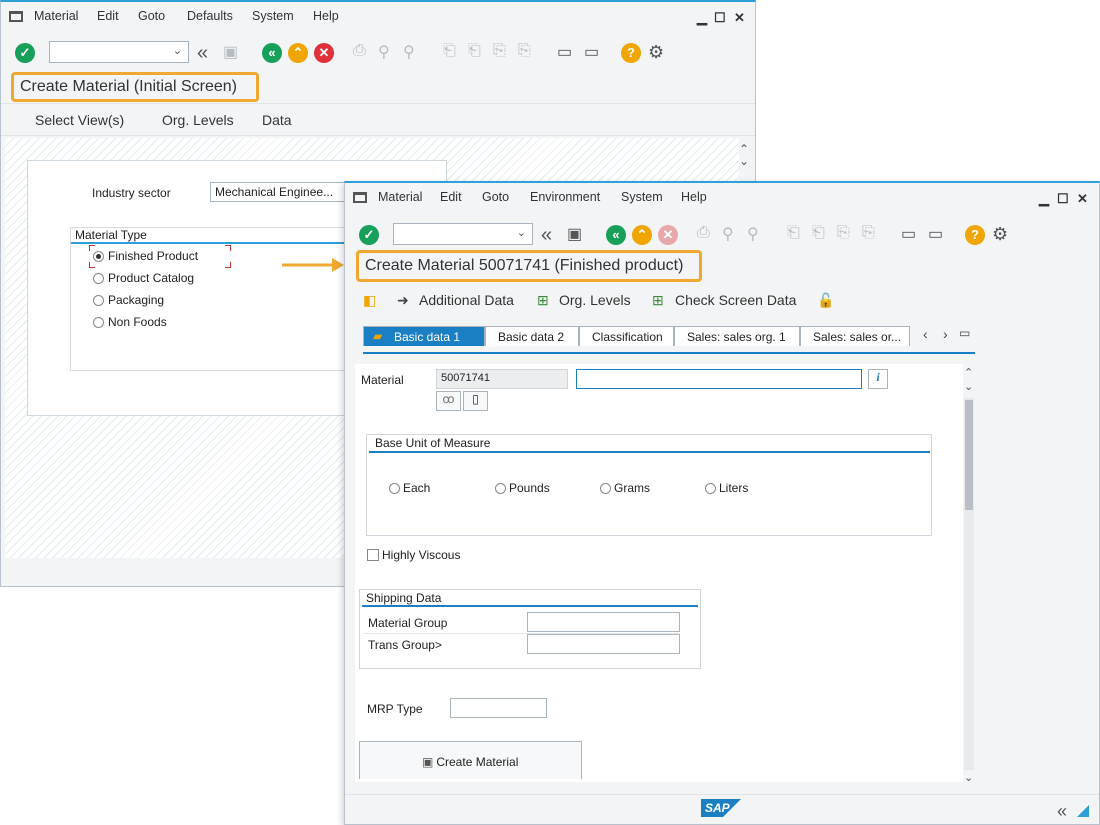  What do you see at coordinates (369, 300) in the screenshot?
I see `other-material-icon: ◧` at bounding box center [369, 300].